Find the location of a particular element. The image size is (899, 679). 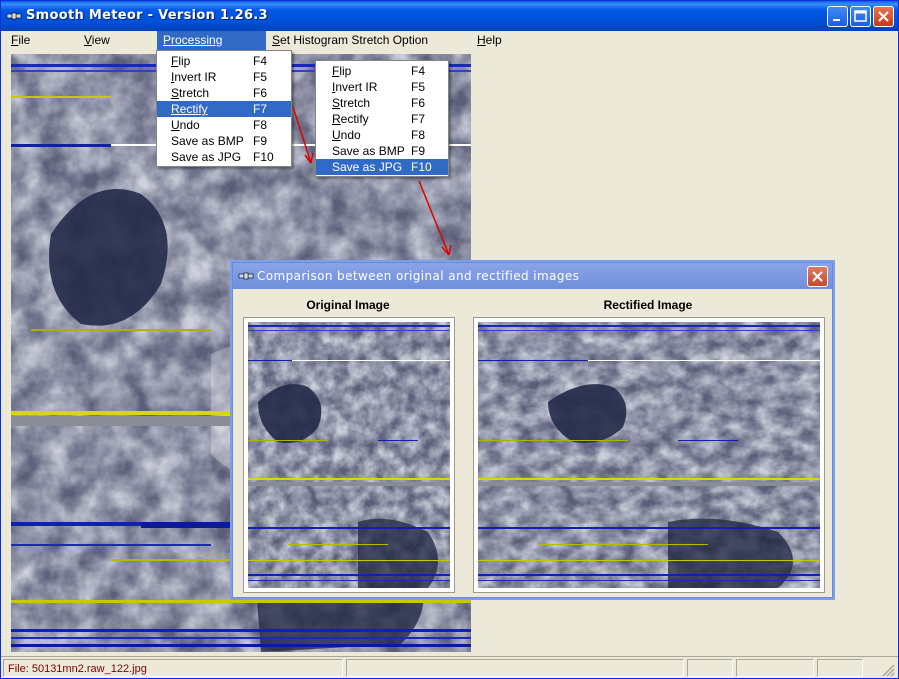

menu2-item-rectify: Rectify F7 is located at coordinates (382, 119).